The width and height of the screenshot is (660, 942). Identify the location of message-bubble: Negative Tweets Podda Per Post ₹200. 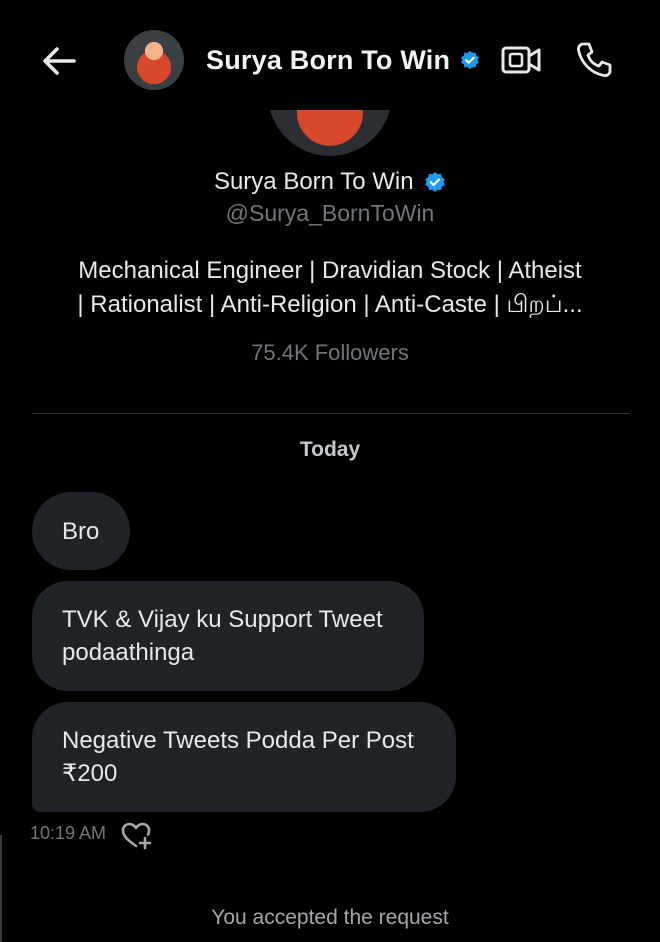
(244, 757).